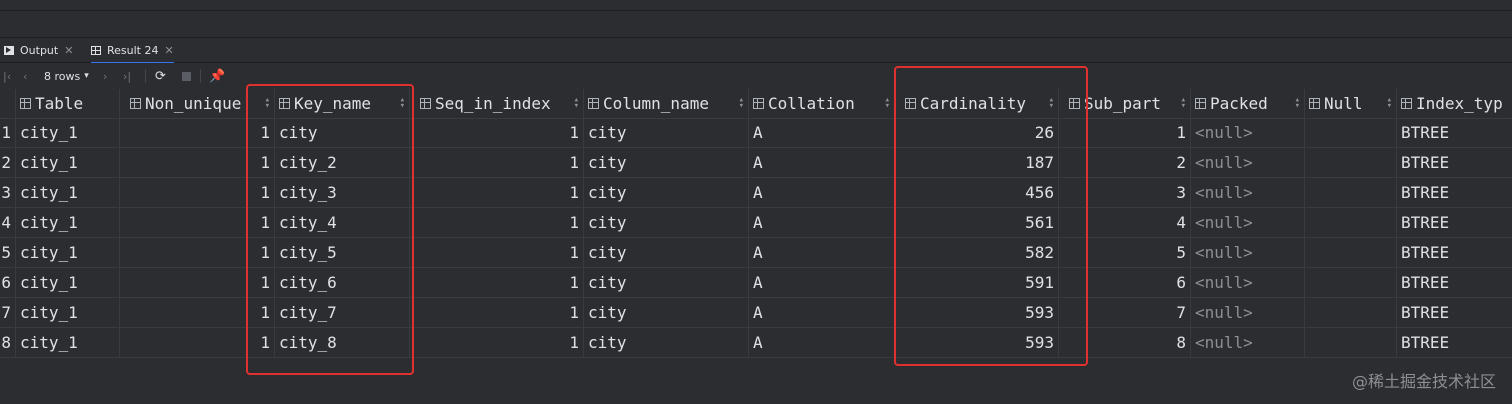 The image size is (1512, 404). What do you see at coordinates (342, 132) in the screenshot?
I see `cell-key-name: city` at bounding box center [342, 132].